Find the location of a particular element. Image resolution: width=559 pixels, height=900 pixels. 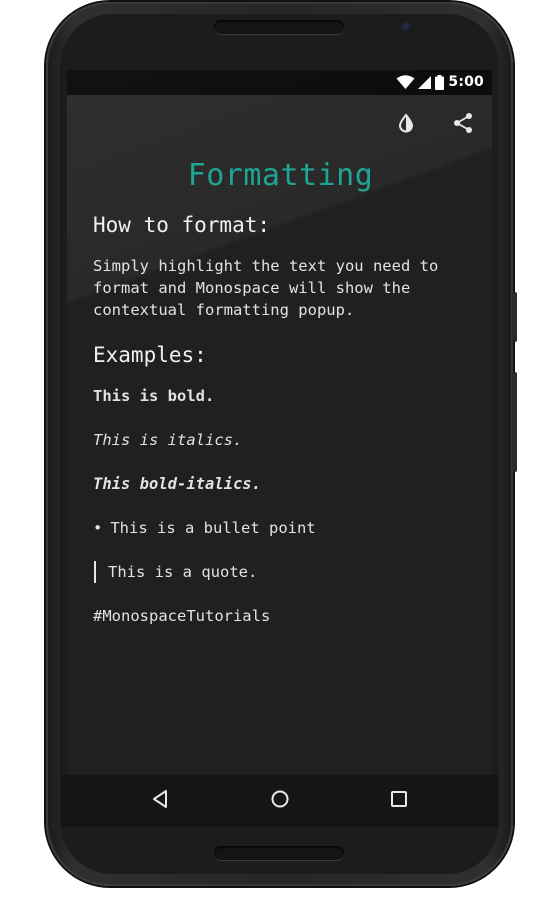

navigation-bar is located at coordinates (279, 801).